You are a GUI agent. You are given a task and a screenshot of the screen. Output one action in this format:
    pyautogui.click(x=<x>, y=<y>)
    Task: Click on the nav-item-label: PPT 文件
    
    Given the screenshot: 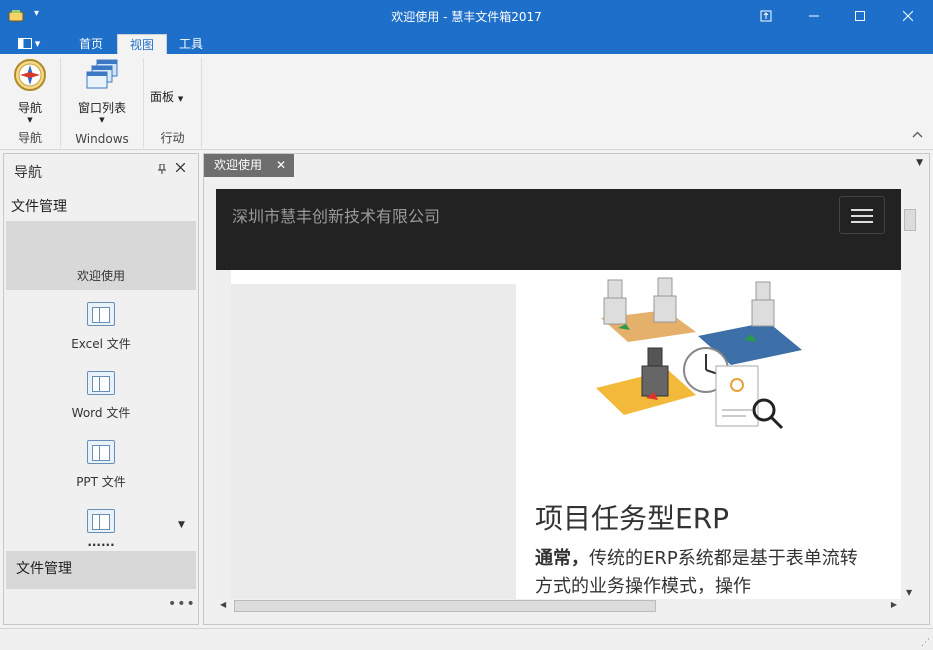 What is the action you would take?
    pyautogui.click(x=101, y=482)
    